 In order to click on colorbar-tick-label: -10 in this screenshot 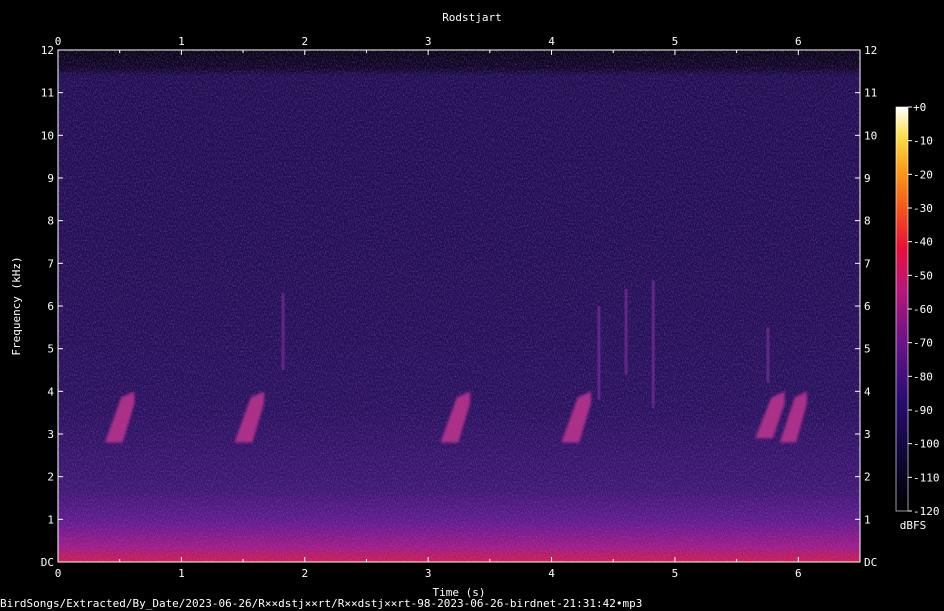, I will do `click(923, 141)`.